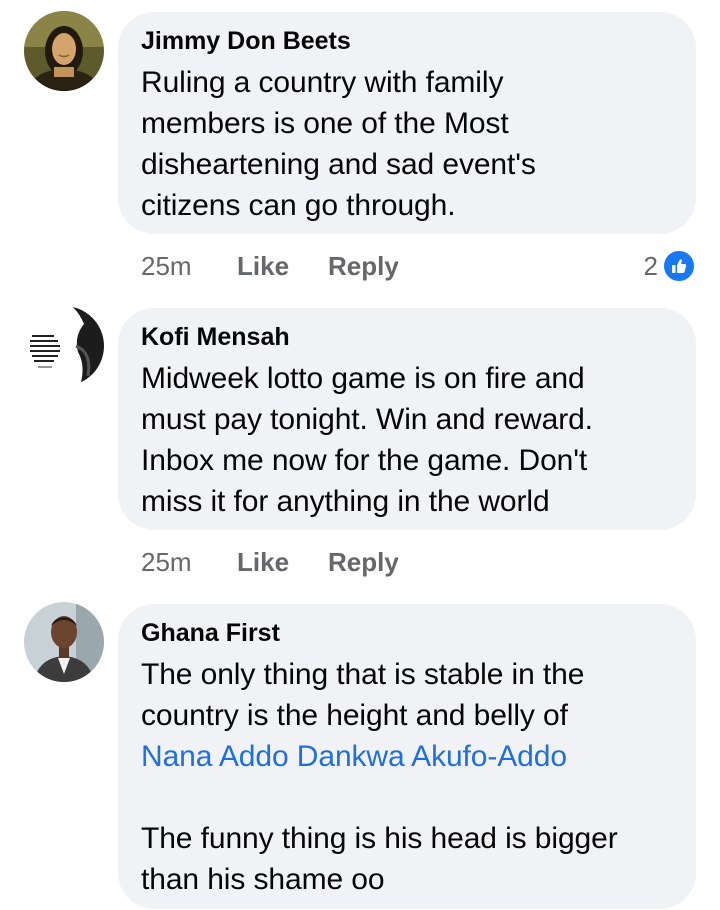 This screenshot has height=910, width=720. I want to click on mona-lisa-avatar-icon, so click(64, 51).